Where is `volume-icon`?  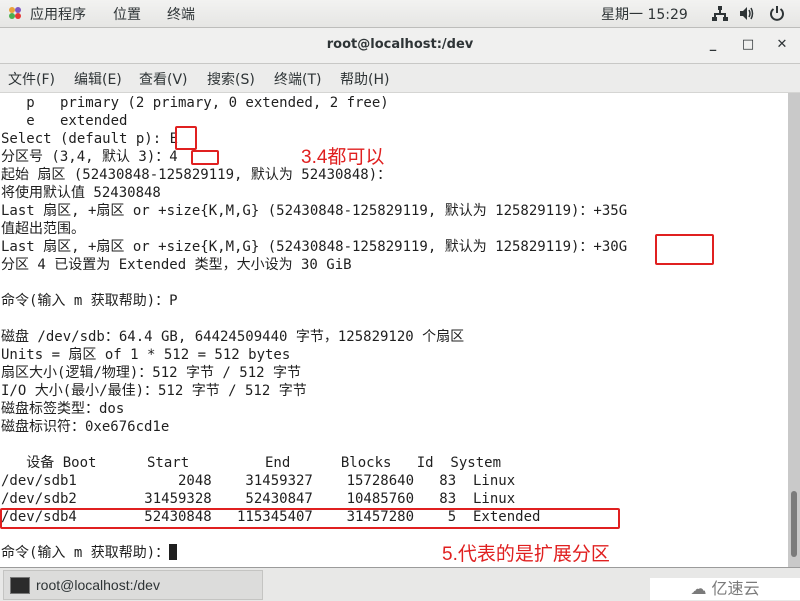 volume-icon is located at coordinates (748, 13).